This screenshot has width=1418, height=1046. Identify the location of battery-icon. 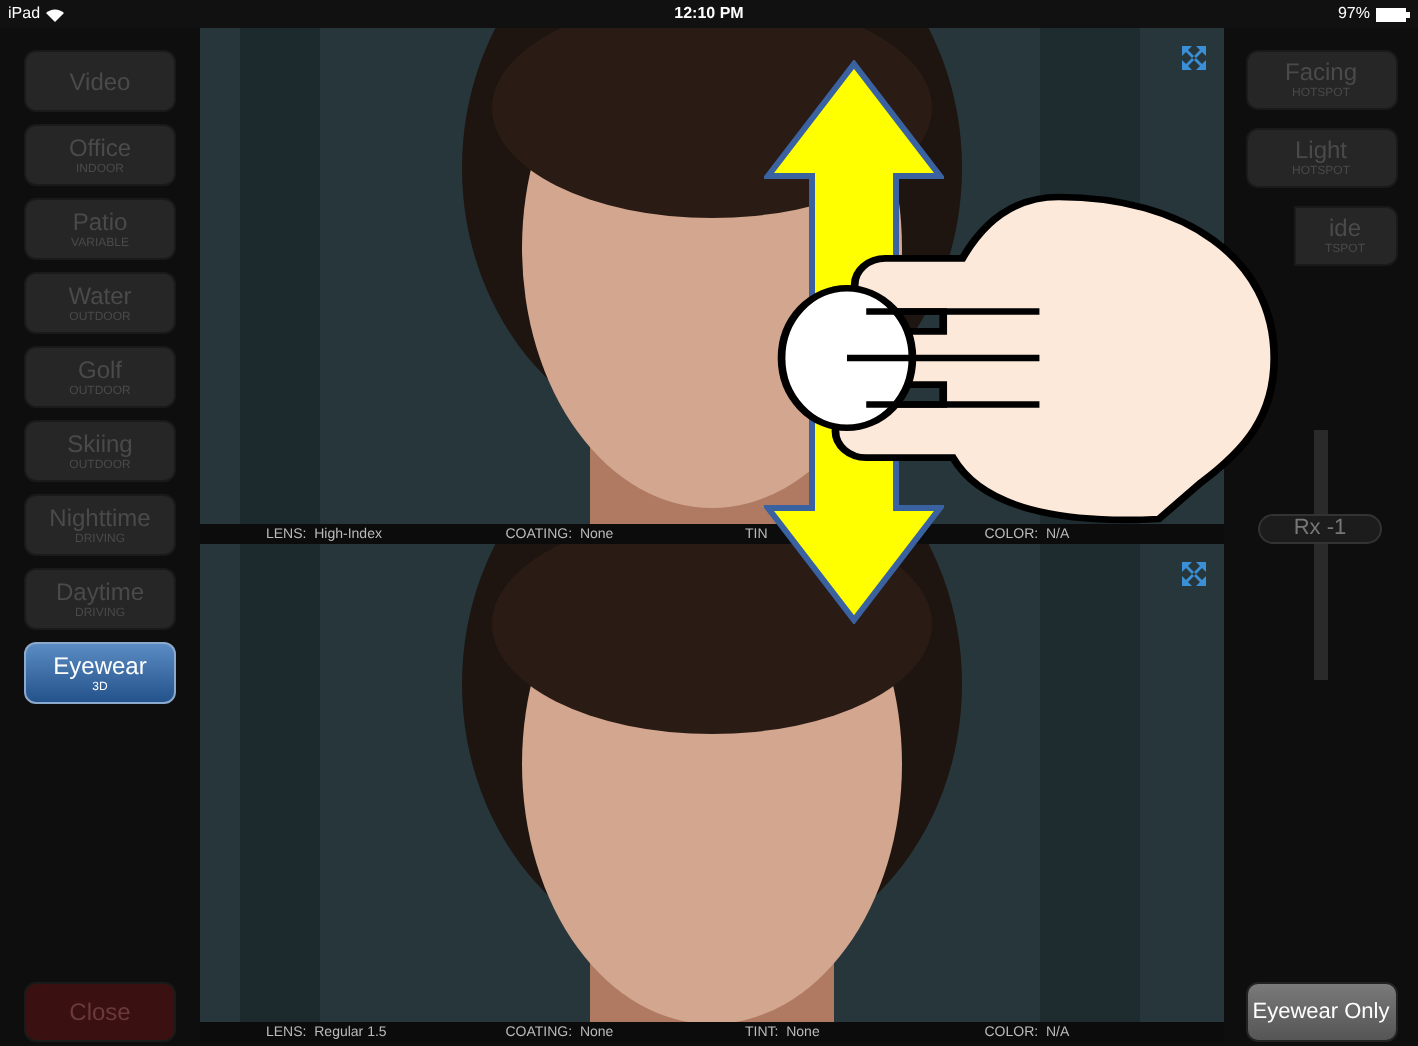
(1393, 14).